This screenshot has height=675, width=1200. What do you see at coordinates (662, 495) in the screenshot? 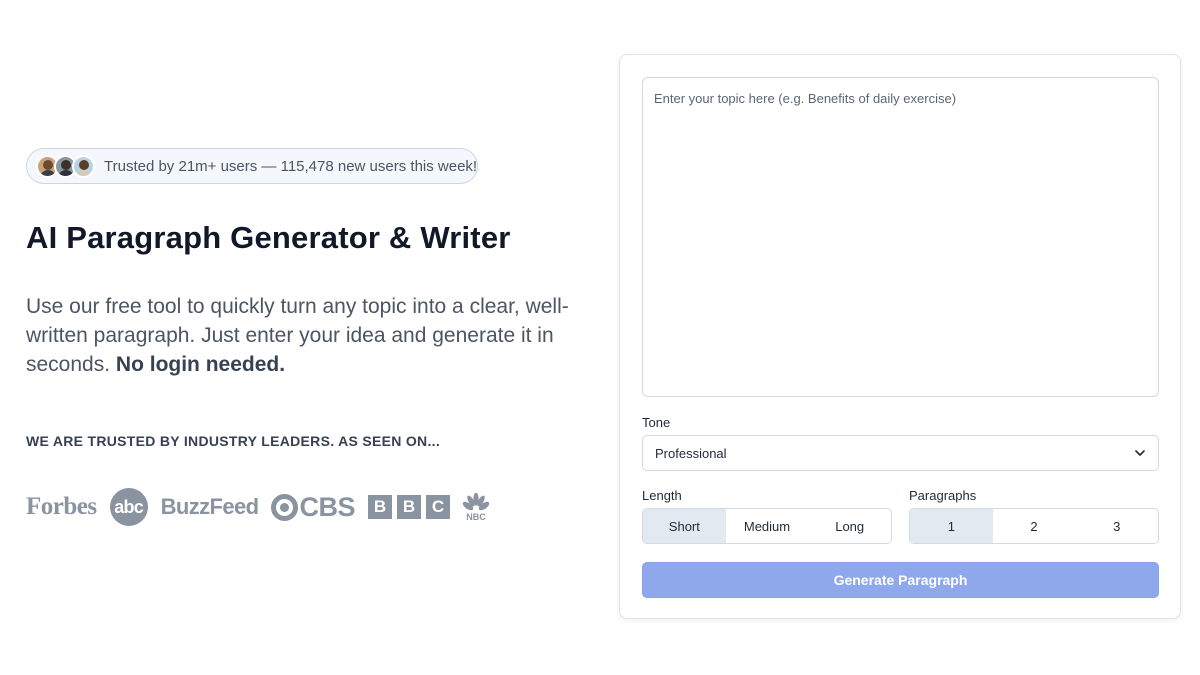
I see `length-label: Length` at bounding box center [662, 495].